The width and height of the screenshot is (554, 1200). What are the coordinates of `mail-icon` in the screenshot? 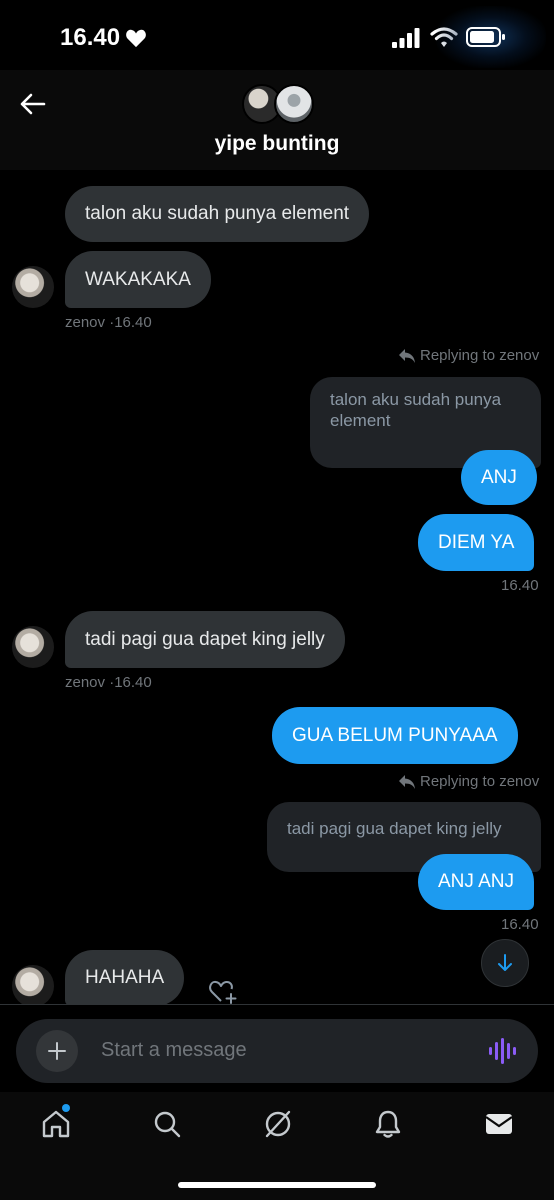 It's located at (499, 1124).